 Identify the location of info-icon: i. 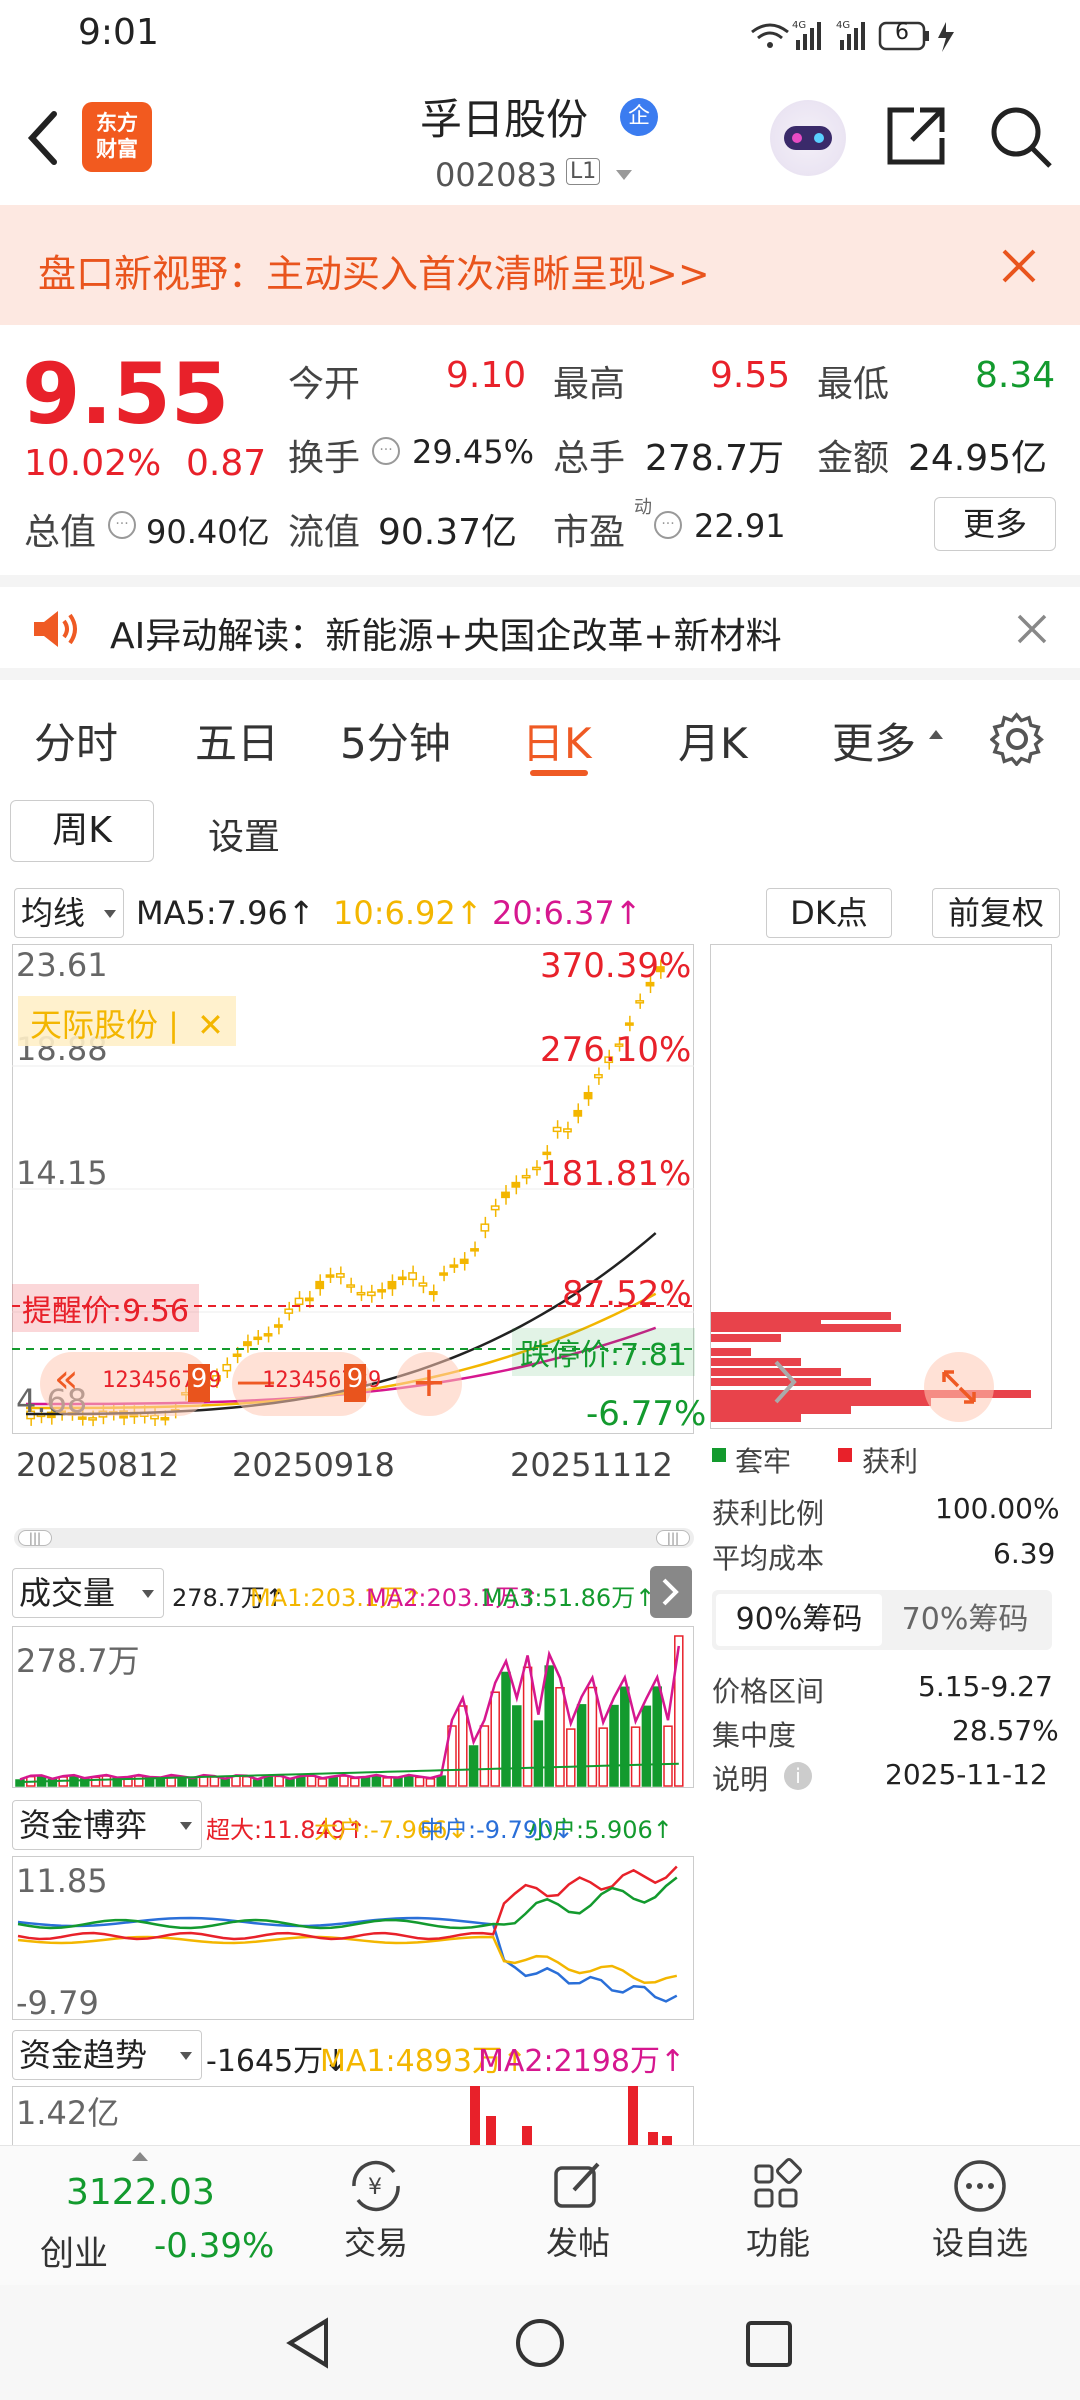
(798, 1776).